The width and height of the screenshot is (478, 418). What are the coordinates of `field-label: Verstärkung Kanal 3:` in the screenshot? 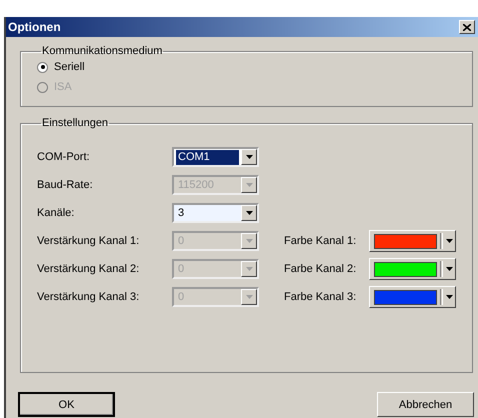 It's located at (88, 297).